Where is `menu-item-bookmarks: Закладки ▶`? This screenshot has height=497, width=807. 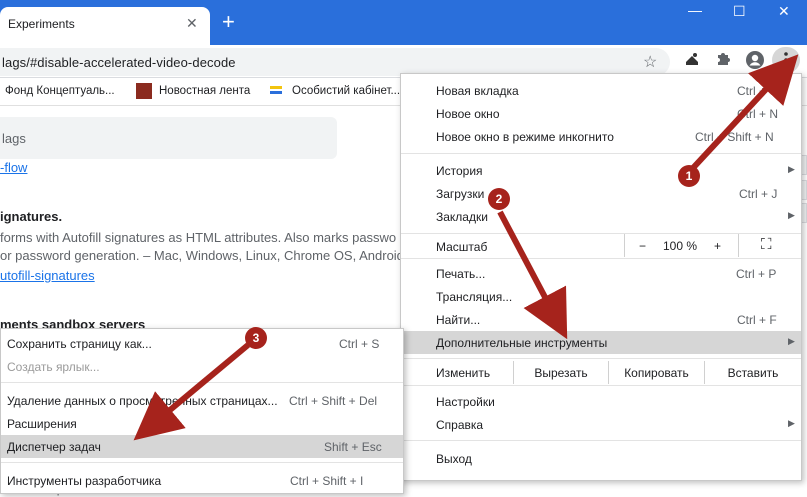 menu-item-bookmarks: Закладки ▶ is located at coordinates (601, 216).